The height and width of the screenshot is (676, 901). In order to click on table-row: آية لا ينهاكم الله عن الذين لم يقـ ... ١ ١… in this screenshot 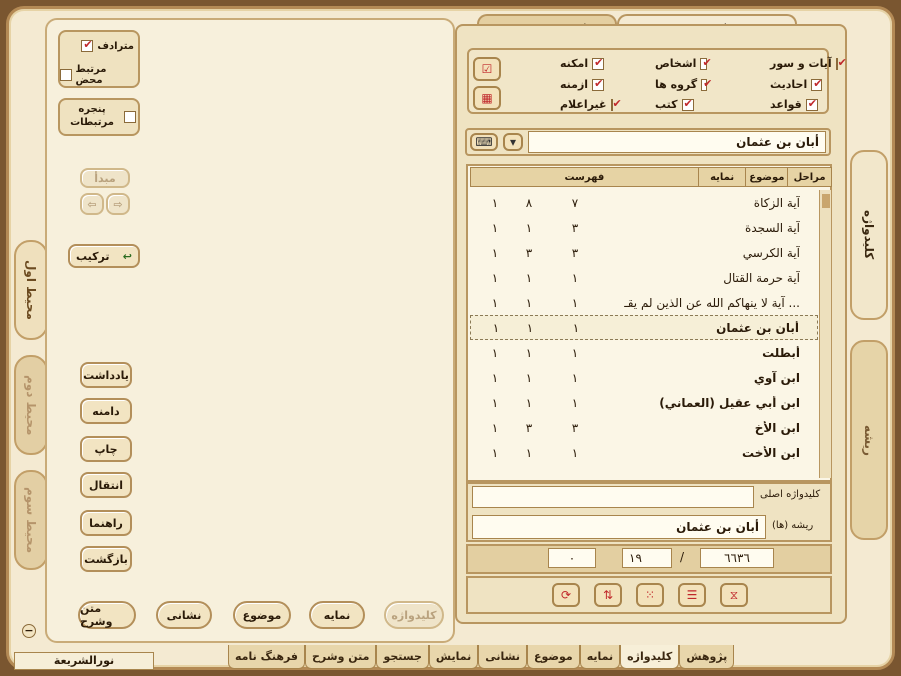, I will do `click(644, 302)`.